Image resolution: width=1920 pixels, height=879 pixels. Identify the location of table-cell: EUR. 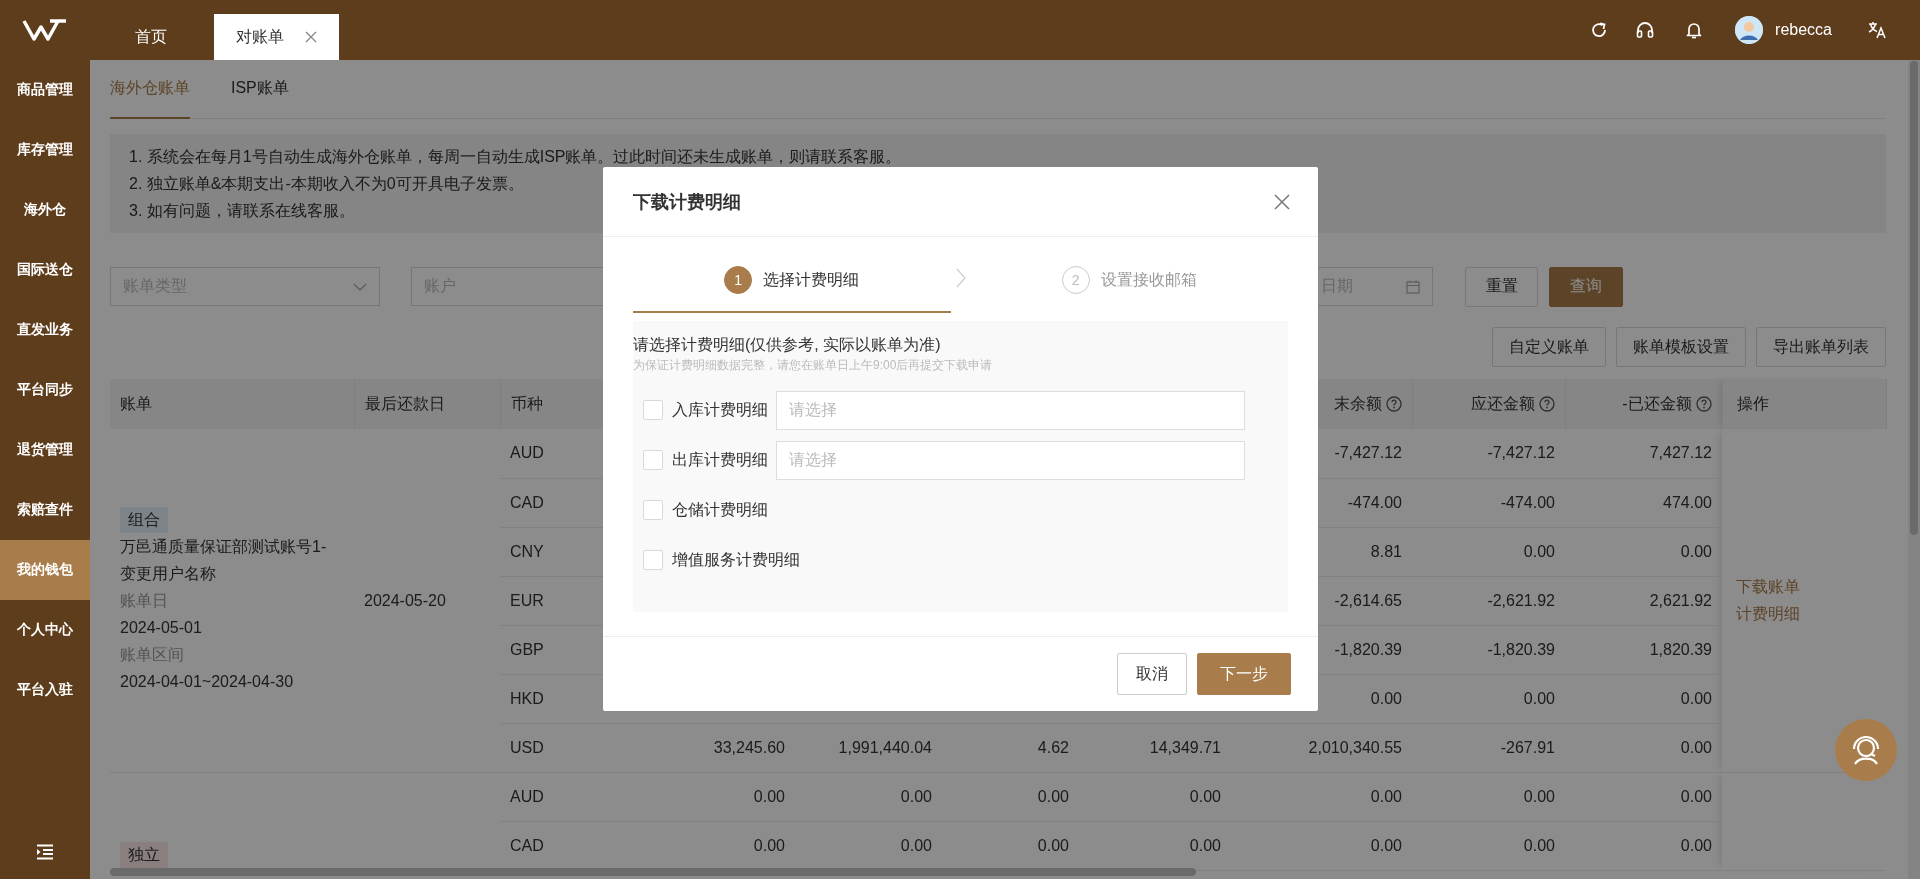
(527, 600).